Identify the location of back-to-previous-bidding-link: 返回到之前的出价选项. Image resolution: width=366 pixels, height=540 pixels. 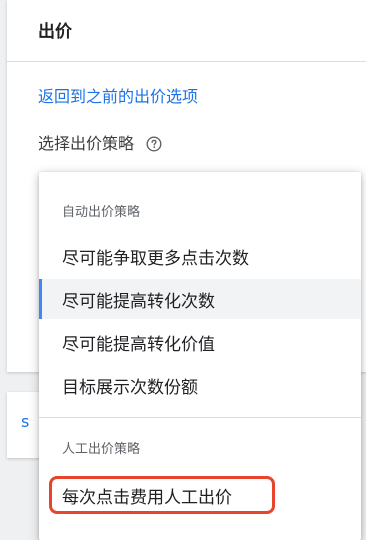
(118, 97).